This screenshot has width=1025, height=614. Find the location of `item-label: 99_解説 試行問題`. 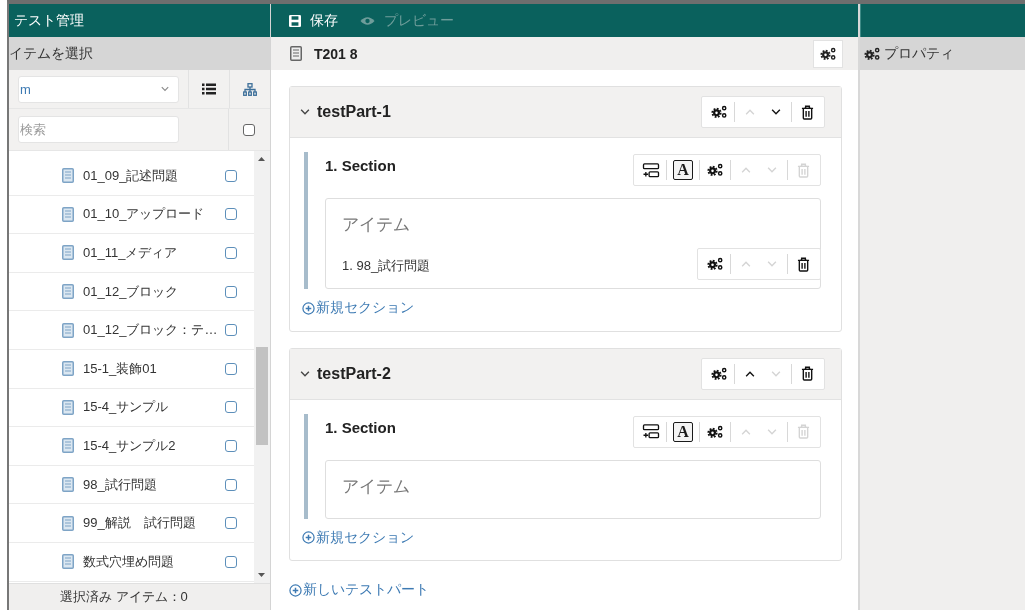

item-label: 99_解説 試行問題 is located at coordinates (140, 523).